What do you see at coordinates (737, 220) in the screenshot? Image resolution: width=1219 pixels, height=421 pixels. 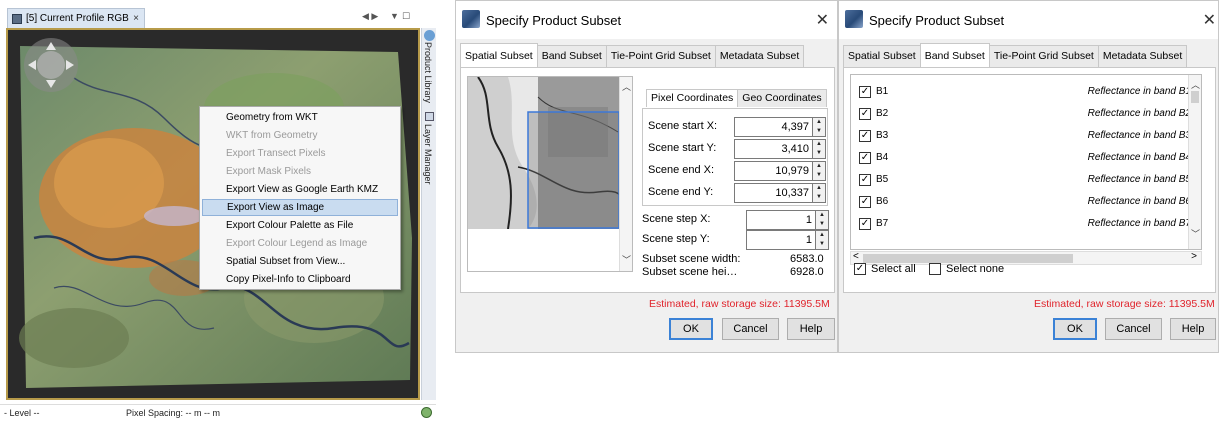 I see `scene-step-x-row: Scene step X: 1 ▲ ▼` at bounding box center [737, 220].